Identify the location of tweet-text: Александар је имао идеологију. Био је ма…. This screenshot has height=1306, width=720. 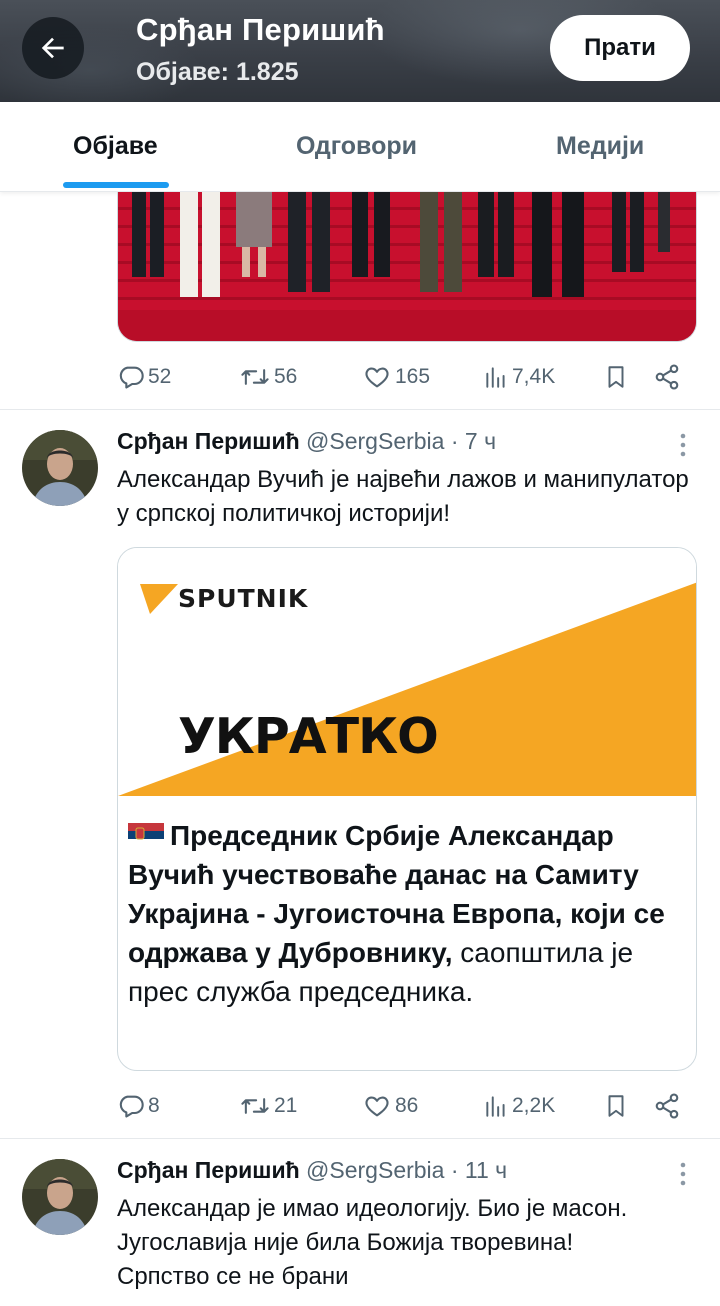
(372, 1242).